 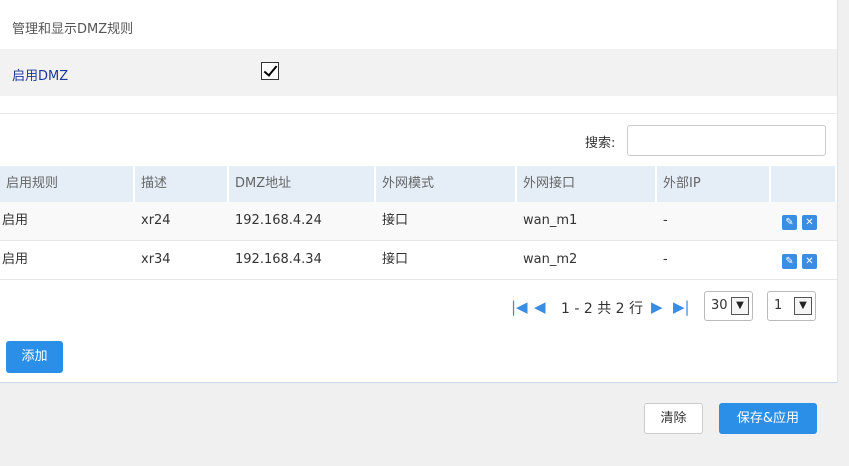 I want to click on prev-page-icon: ◀, so click(x=540, y=307).